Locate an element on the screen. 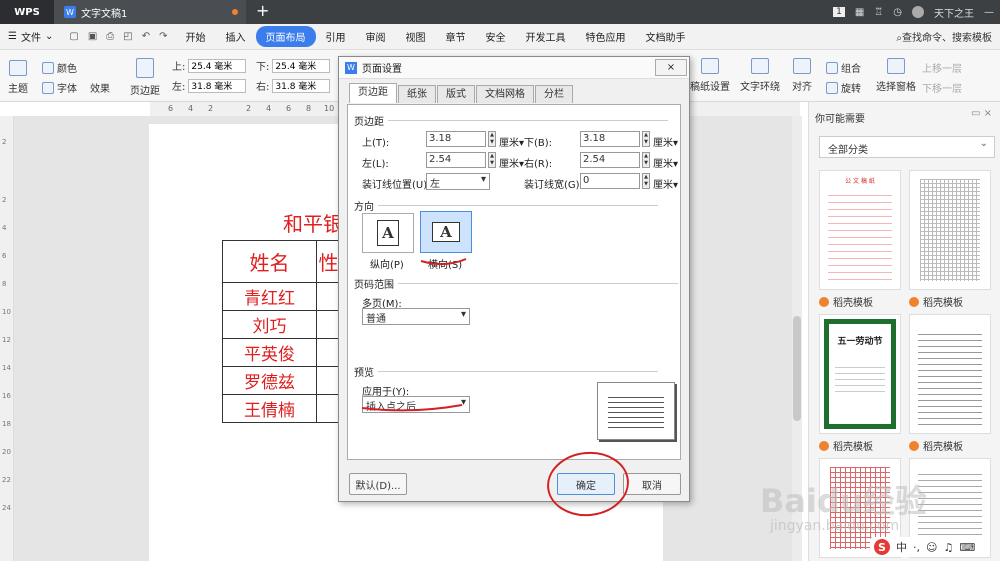 The image size is (1000, 561). paper-setting-button: 稿纸设置 is located at coordinates (710, 75).